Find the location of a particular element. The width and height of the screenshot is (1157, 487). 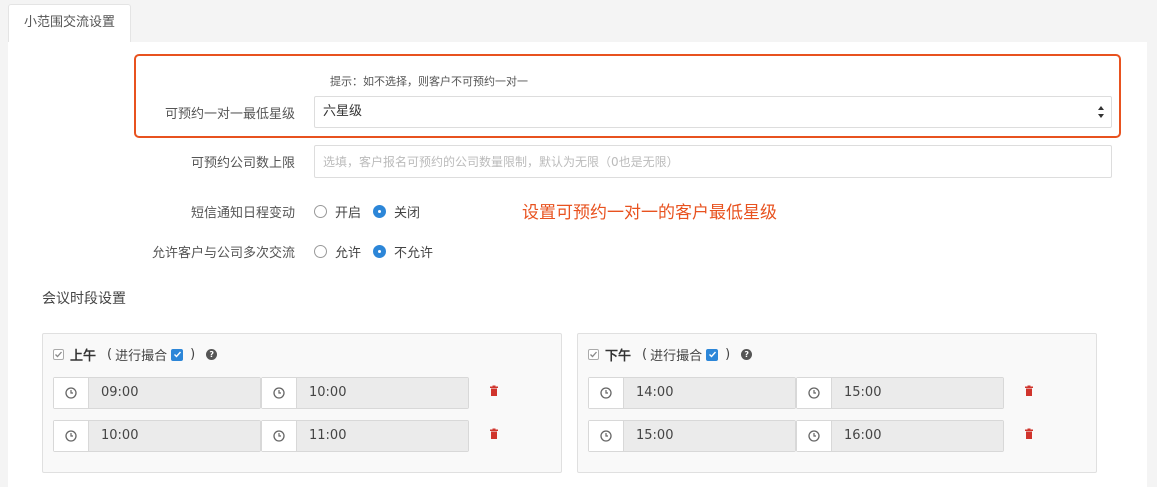

afternoon-panel-title: 下午 is located at coordinates (618, 356).